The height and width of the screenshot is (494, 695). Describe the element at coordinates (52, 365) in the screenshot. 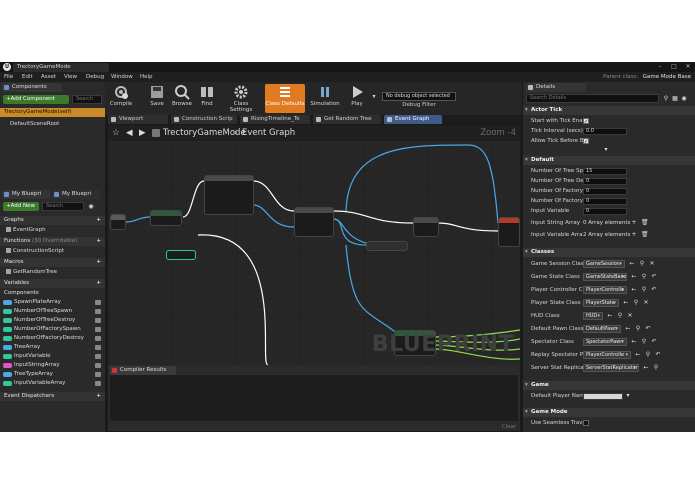

I see `variable-item: InputStringArray` at that location.